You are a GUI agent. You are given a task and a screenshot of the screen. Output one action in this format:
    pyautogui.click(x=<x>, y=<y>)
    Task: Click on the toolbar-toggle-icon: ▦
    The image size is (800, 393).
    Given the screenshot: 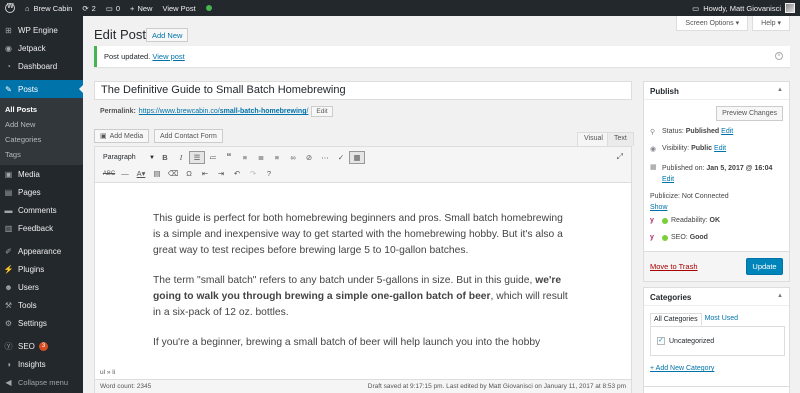 What is the action you would take?
    pyautogui.click(x=357, y=157)
    